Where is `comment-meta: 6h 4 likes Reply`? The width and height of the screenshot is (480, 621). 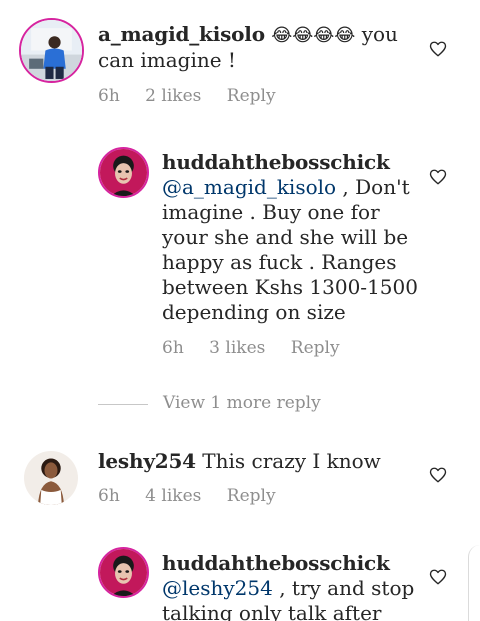
comment-meta: 6h 4 likes Reply is located at coordinates (197, 496).